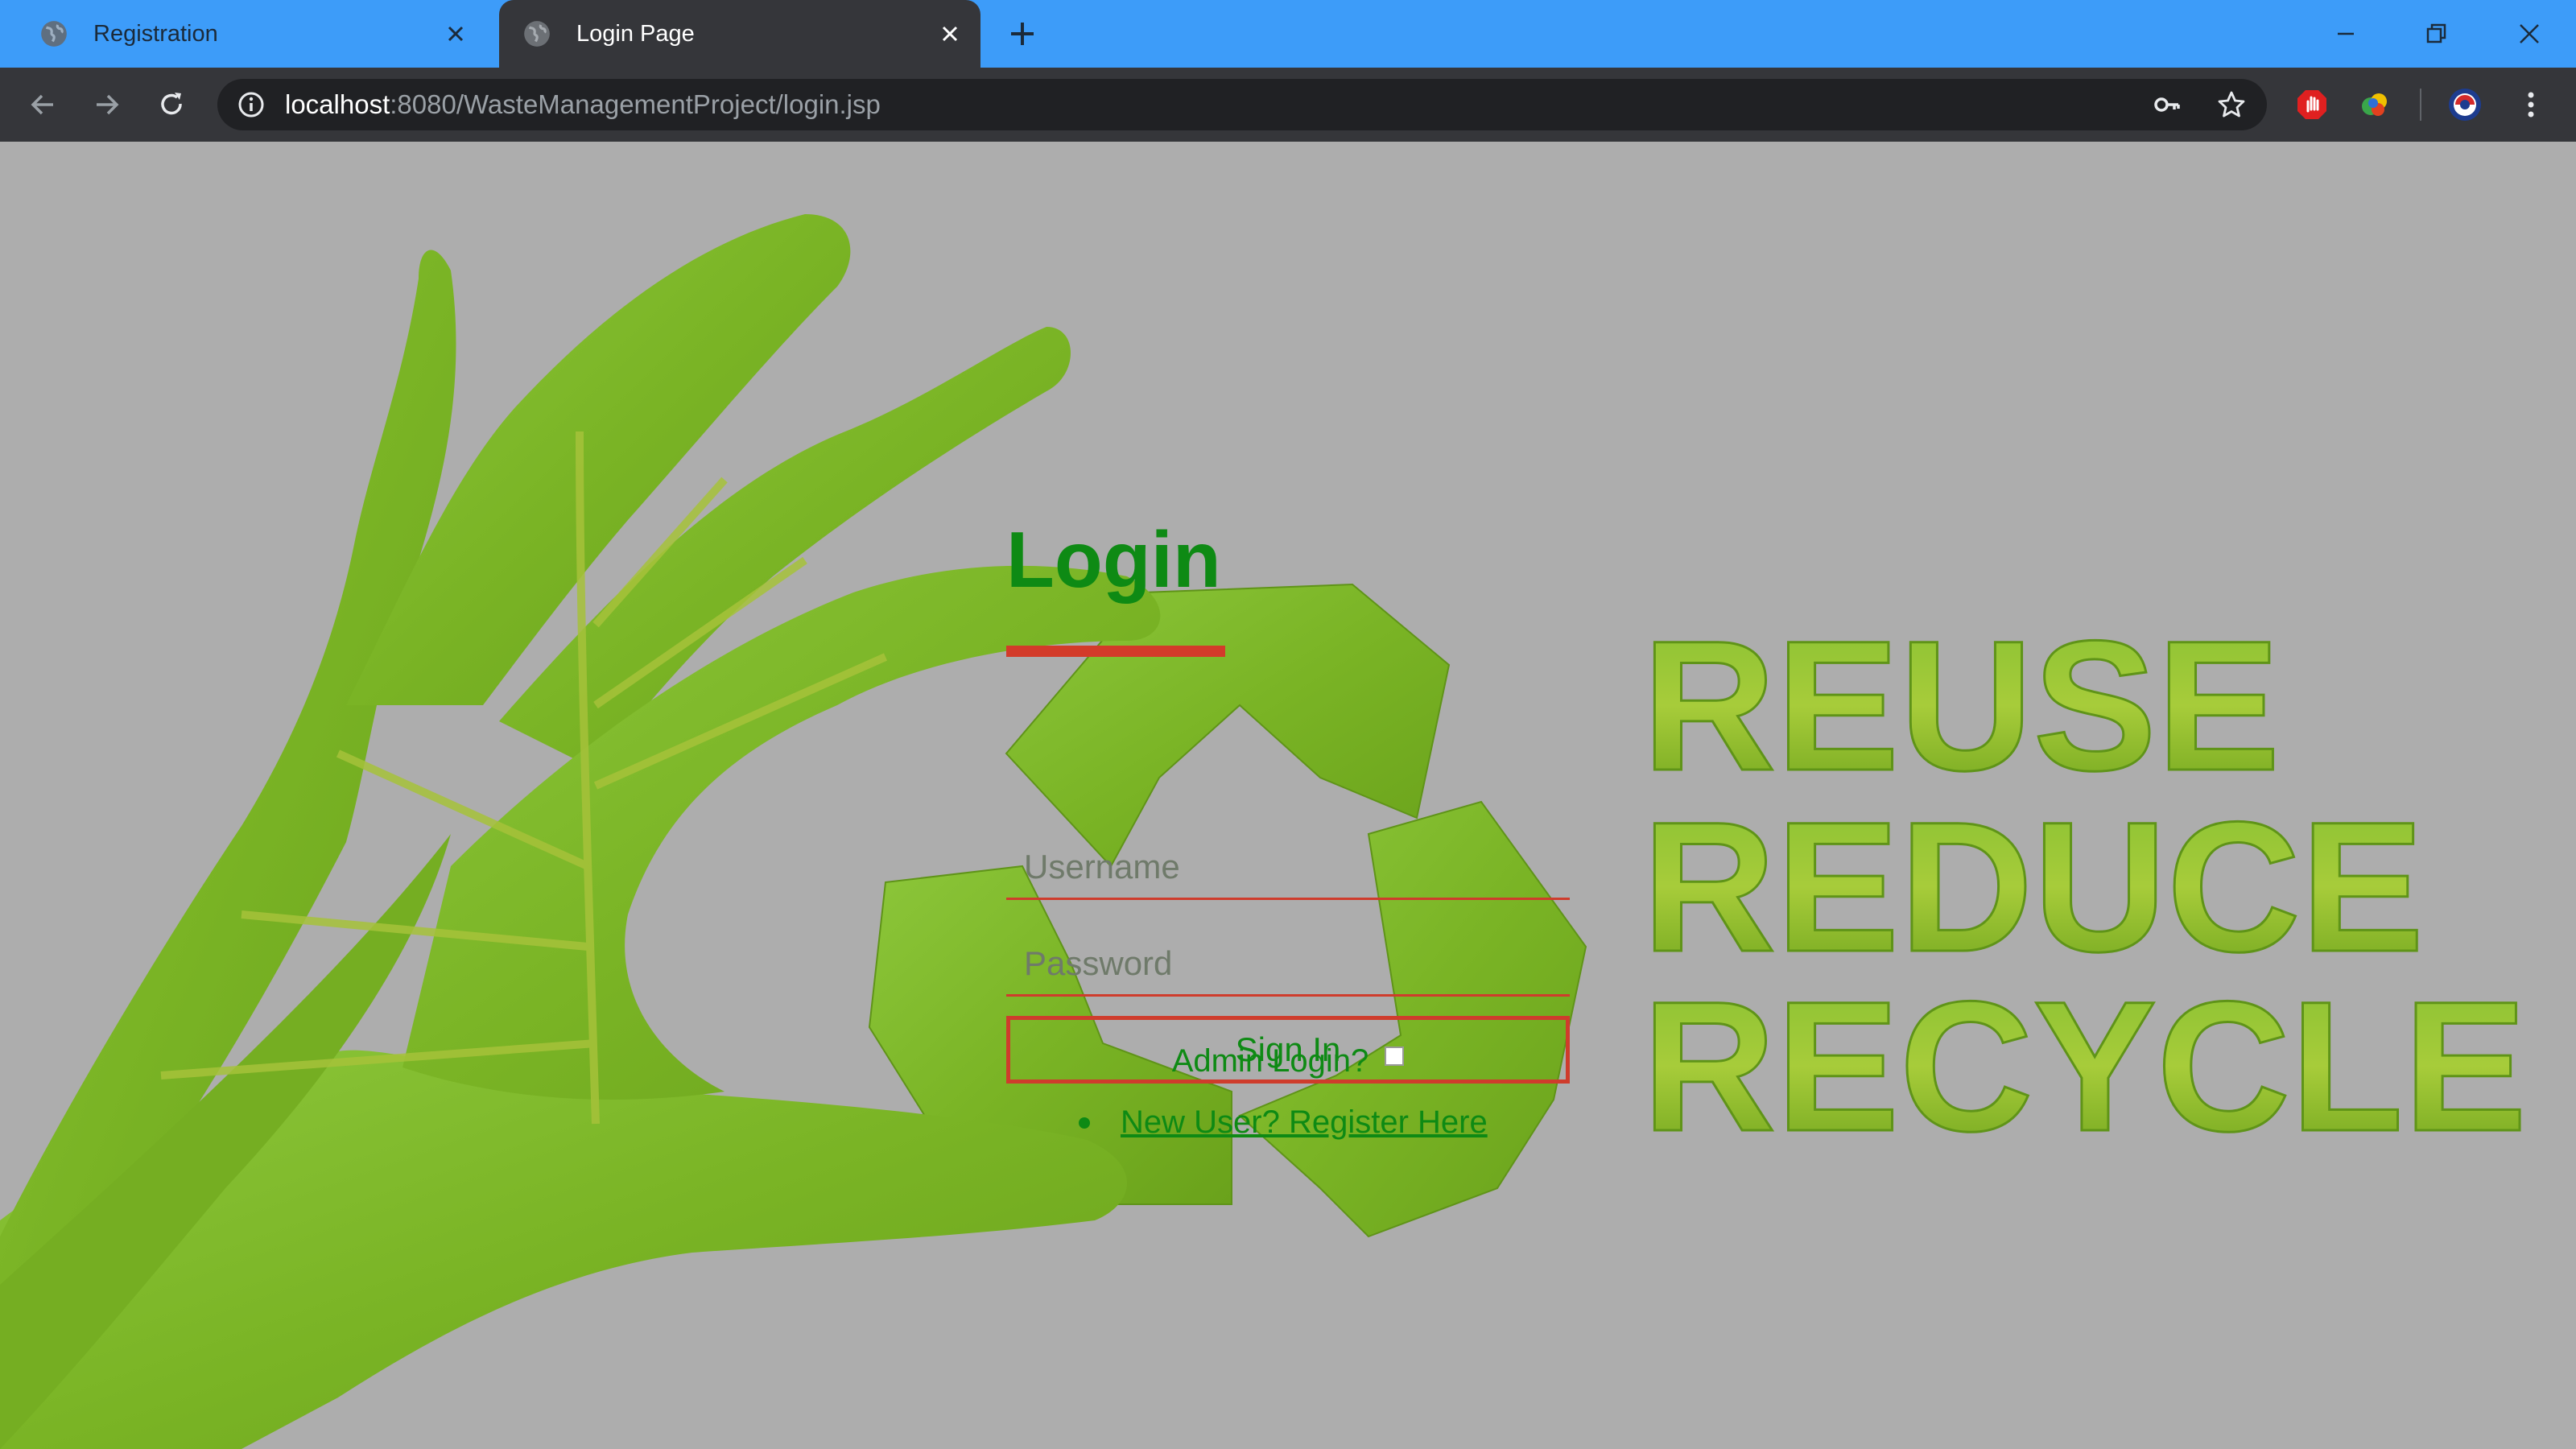  Describe the element at coordinates (2436, 33) in the screenshot. I see `restore-icon` at that location.